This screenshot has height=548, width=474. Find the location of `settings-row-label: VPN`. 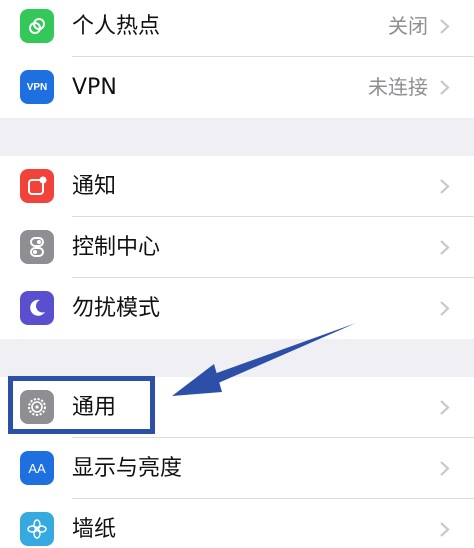

settings-row-label: VPN is located at coordinates (94, 87).